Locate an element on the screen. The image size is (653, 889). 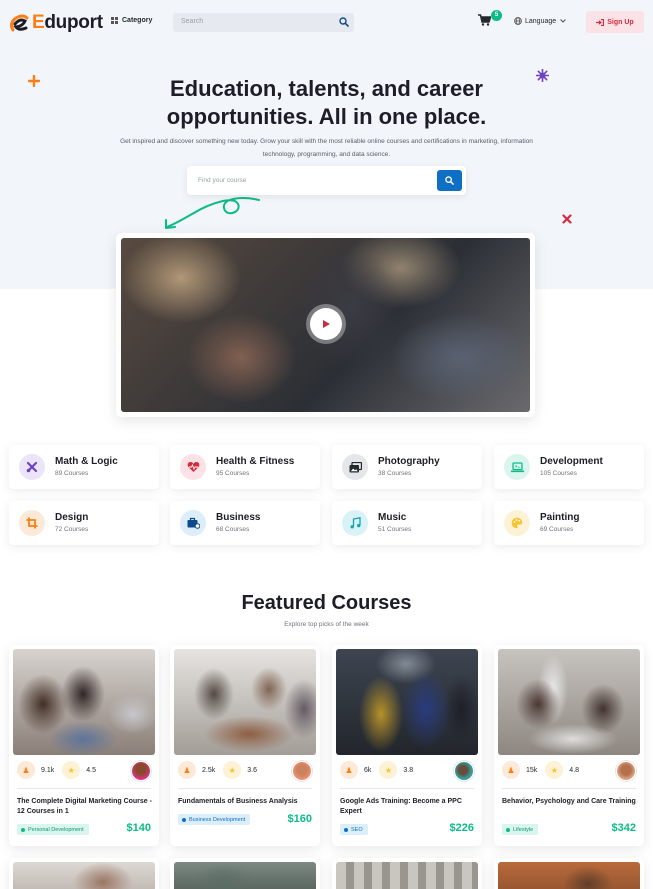
sign-in-icon is located at coordinates (600, 22).